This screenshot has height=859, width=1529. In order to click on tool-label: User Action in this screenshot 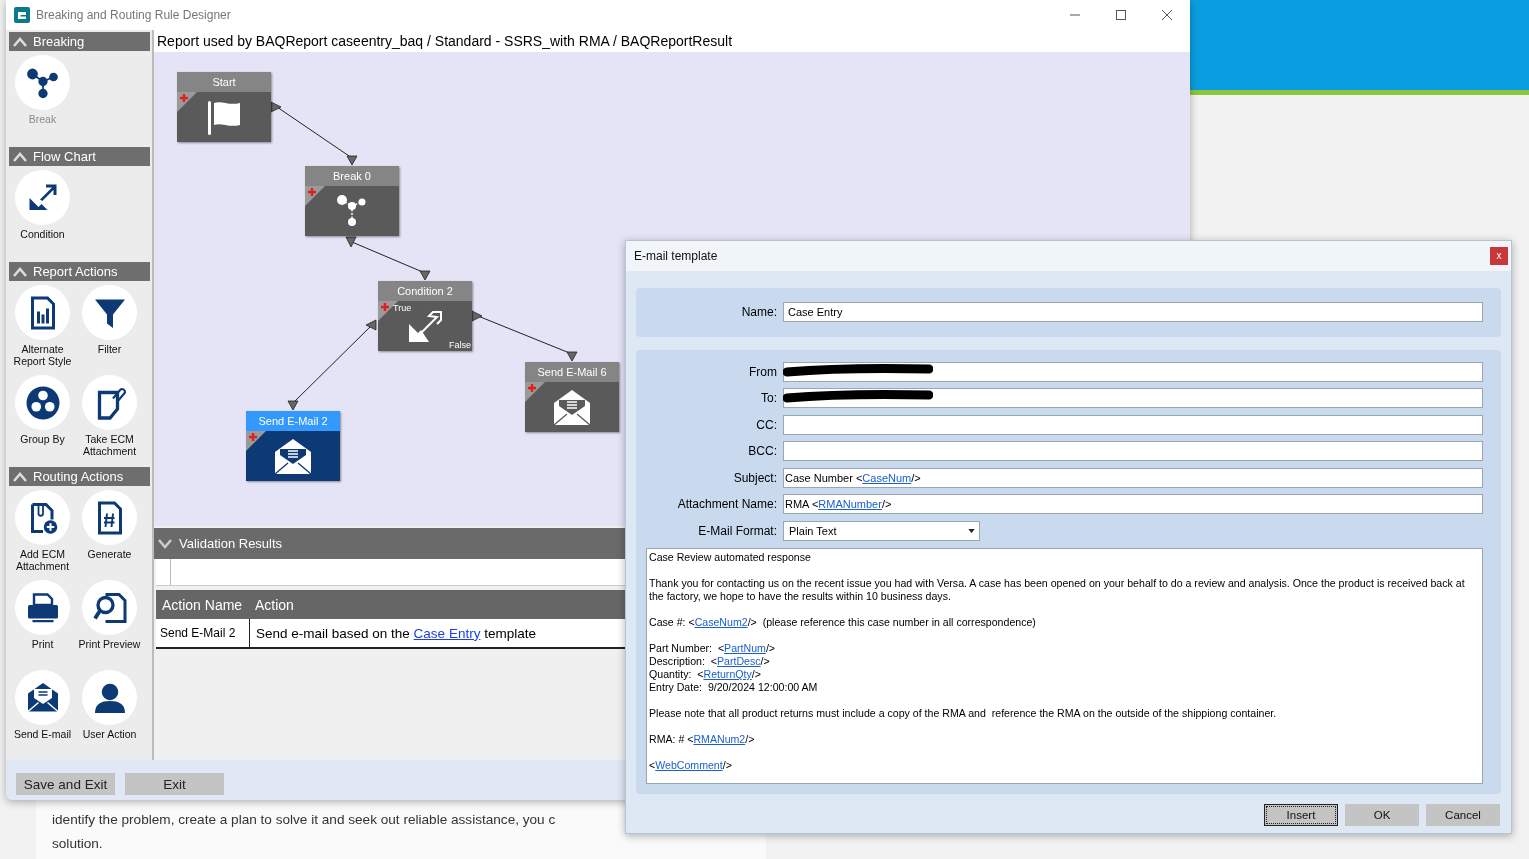, I will do `click(109, 735)`.